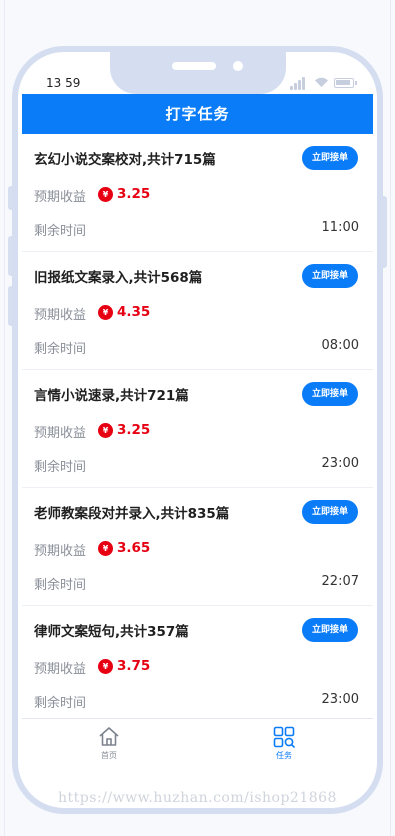 The width and height of the screenshot is (395, 836). I want to click on grid-search-icon, so click(284, 737).